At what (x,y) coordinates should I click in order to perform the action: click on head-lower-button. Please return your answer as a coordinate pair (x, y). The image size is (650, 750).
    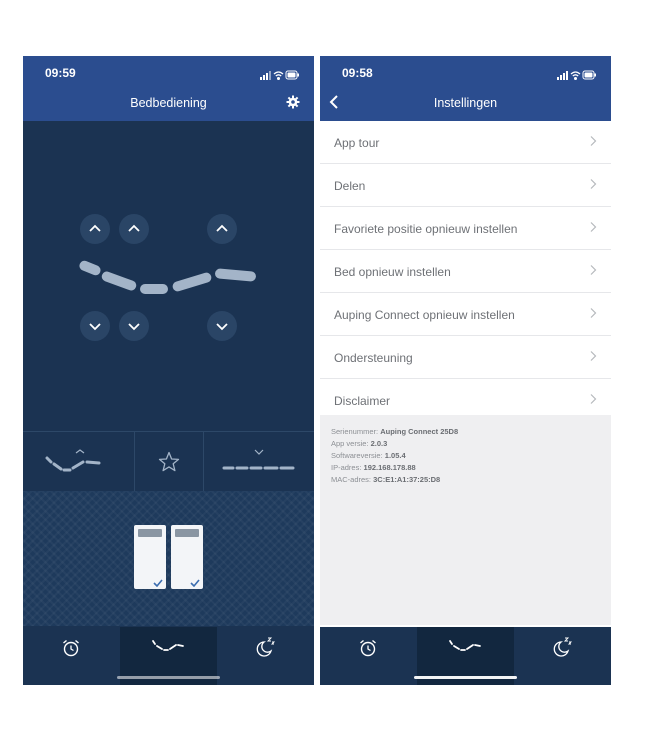
    Looking at the image, I should click on (95, 326).